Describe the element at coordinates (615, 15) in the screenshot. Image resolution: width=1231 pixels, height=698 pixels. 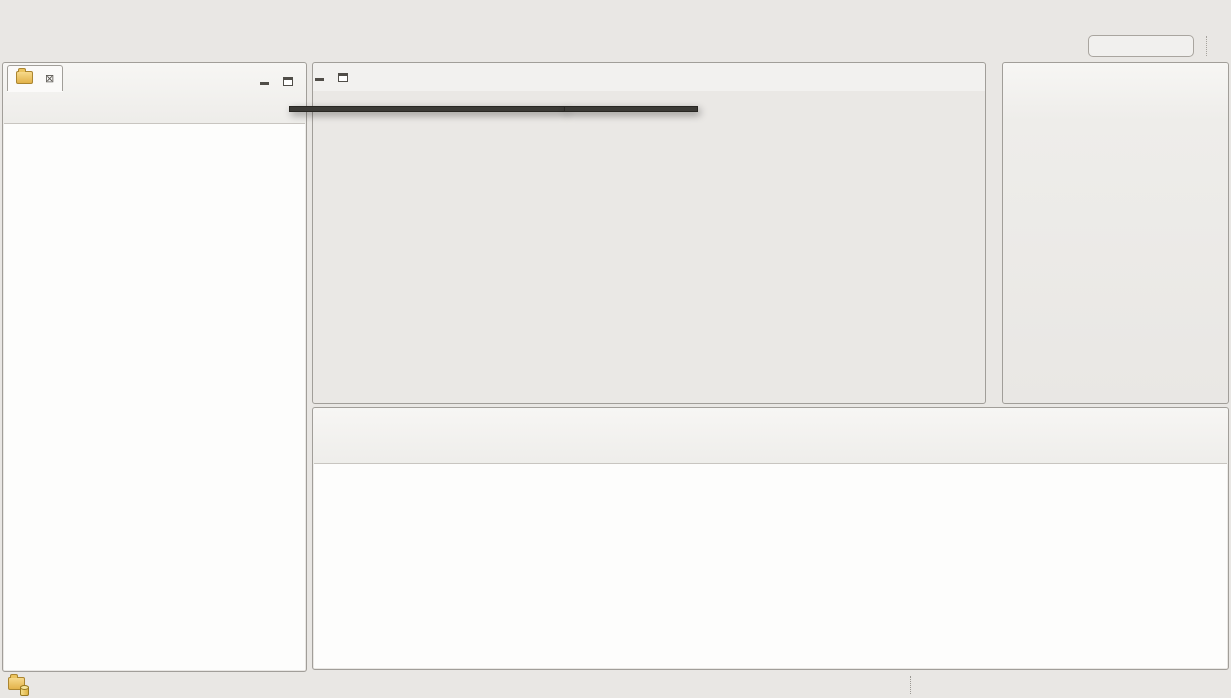
I see `main-toolbar` at that location.